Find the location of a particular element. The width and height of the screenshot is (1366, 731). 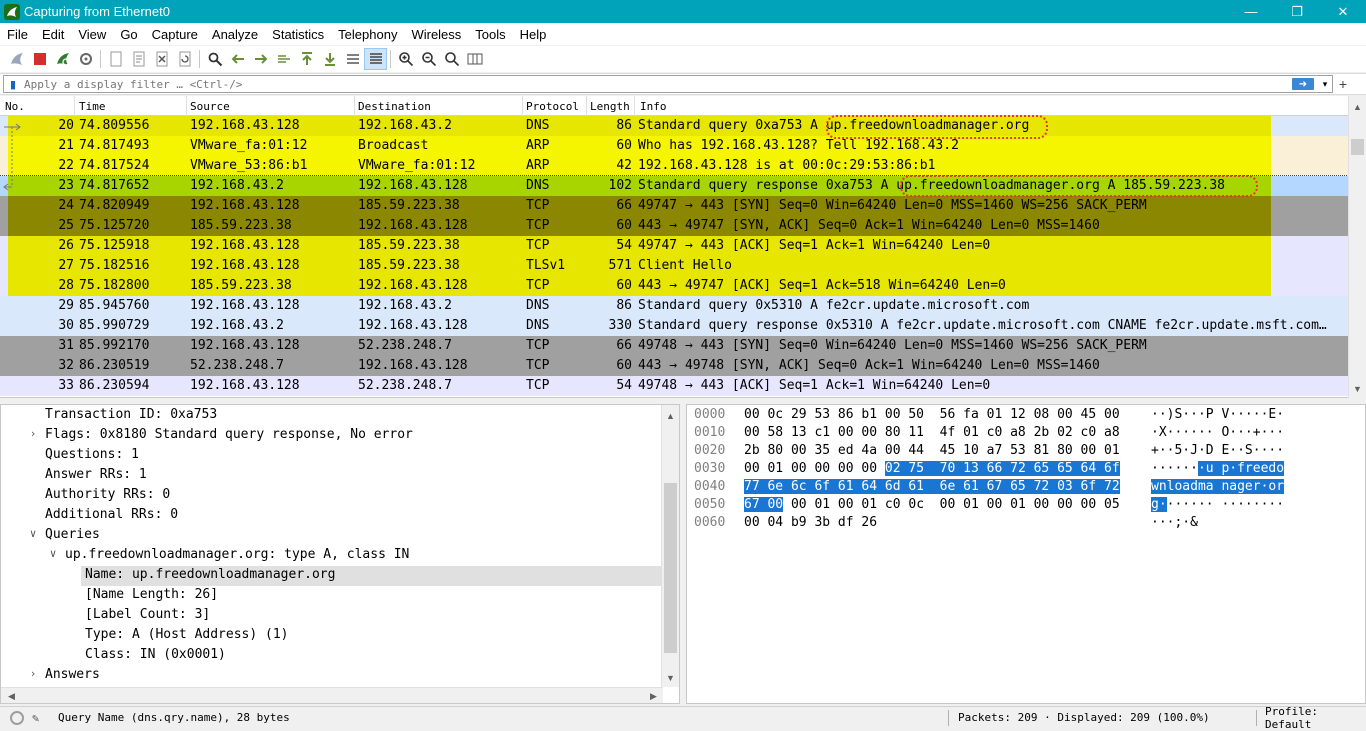

go-first-button is located at coordinates (306, 59).